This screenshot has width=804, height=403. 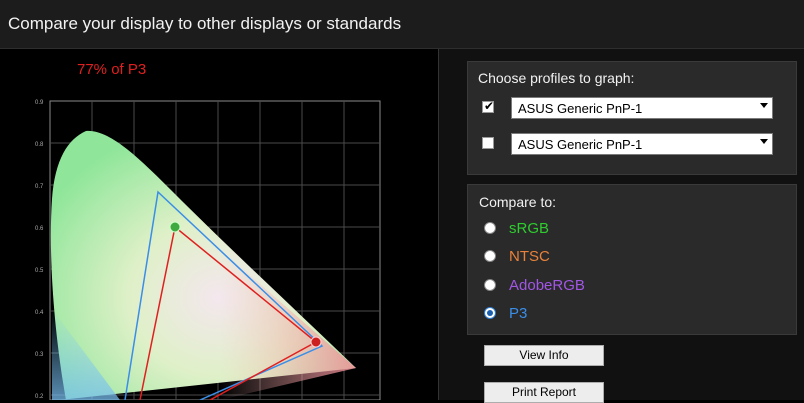 What do you see at coordinates (580, 108) in the screenshot?
I see `profile-1-select-value: ASUS Generic PnP-1` at bounding box center [580, 108].